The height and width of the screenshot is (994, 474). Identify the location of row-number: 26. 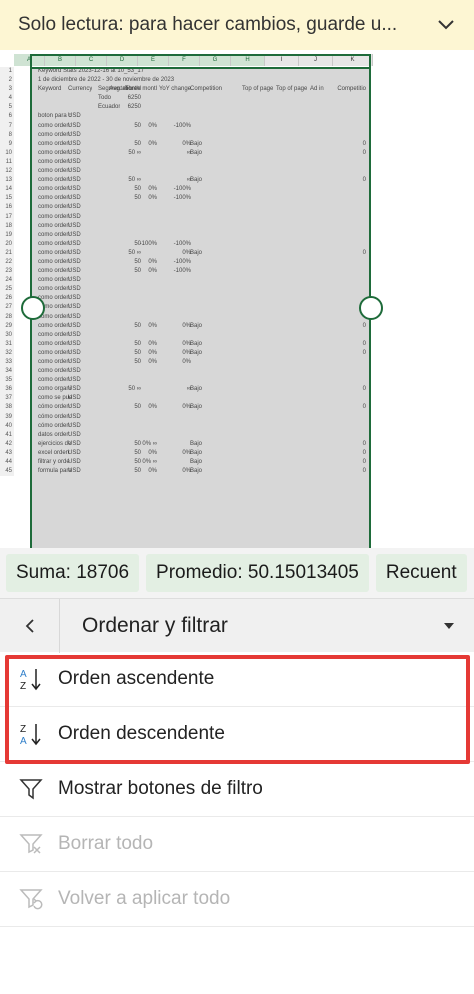
(7, 299).